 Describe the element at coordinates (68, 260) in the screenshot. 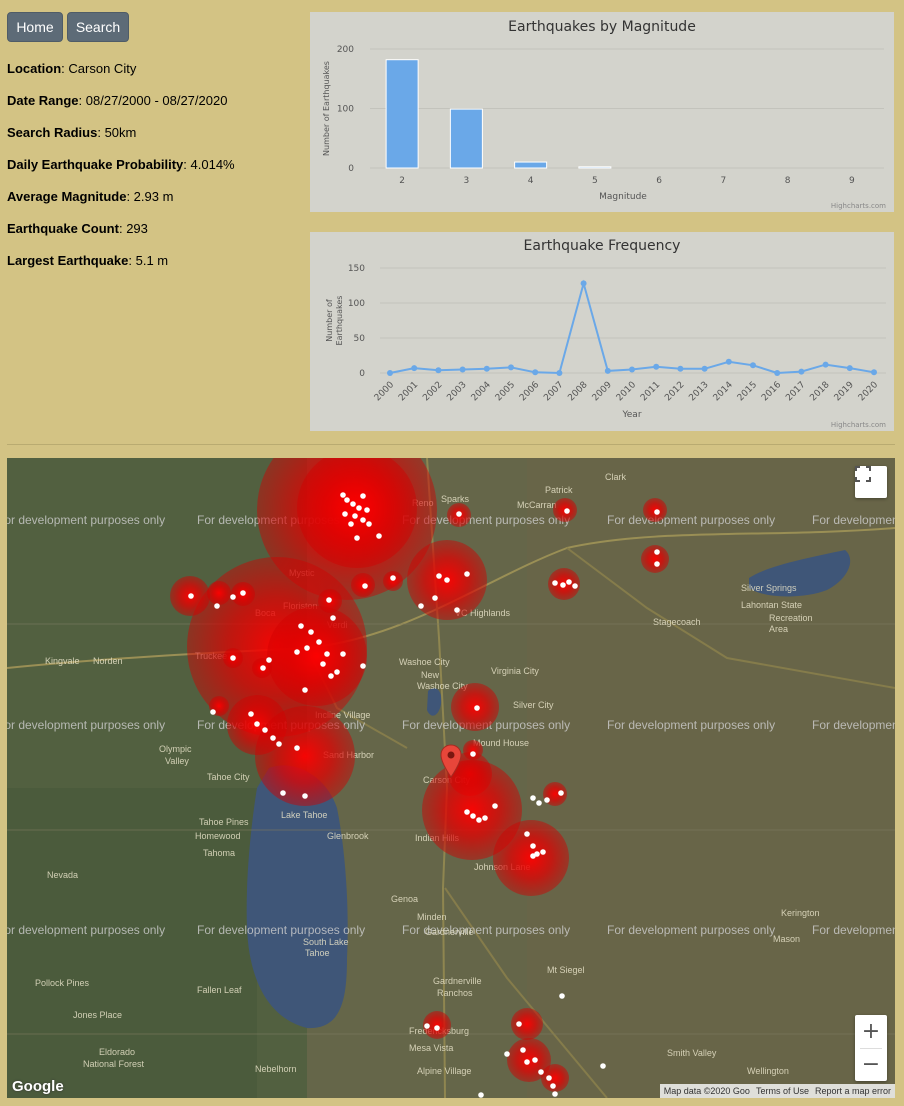

I see `stat-label: Largest Earthquake` at that location.